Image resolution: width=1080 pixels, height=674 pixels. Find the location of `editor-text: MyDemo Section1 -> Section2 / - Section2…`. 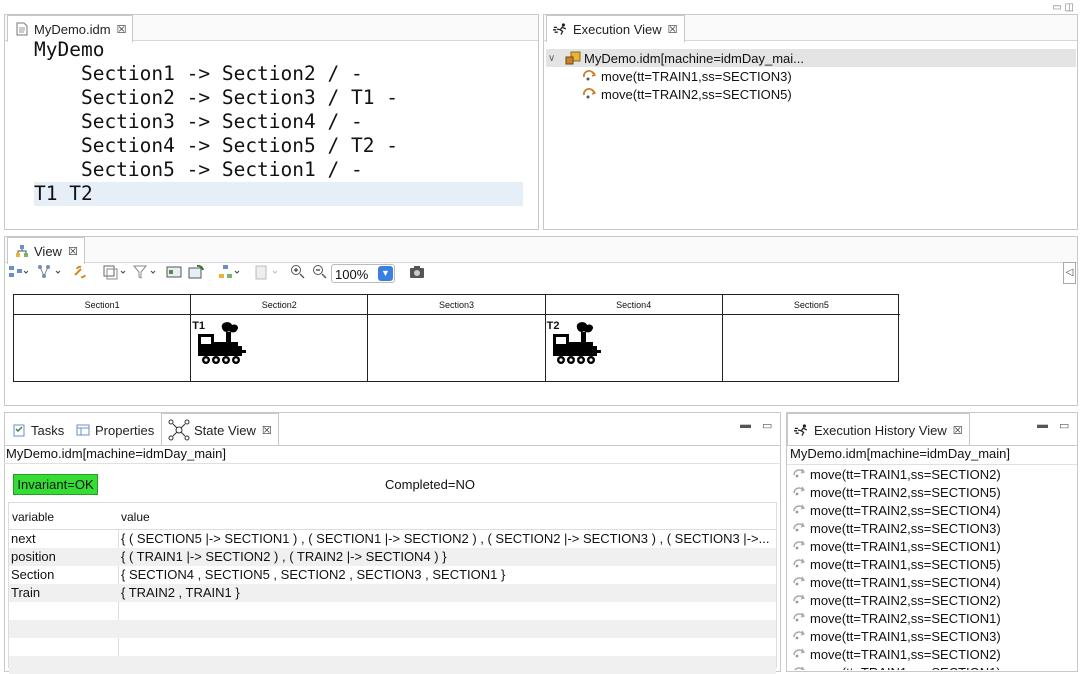

editor-text: MyDemo Section1 -> Section2 / - Section2… is located at coordinates (278, 122).